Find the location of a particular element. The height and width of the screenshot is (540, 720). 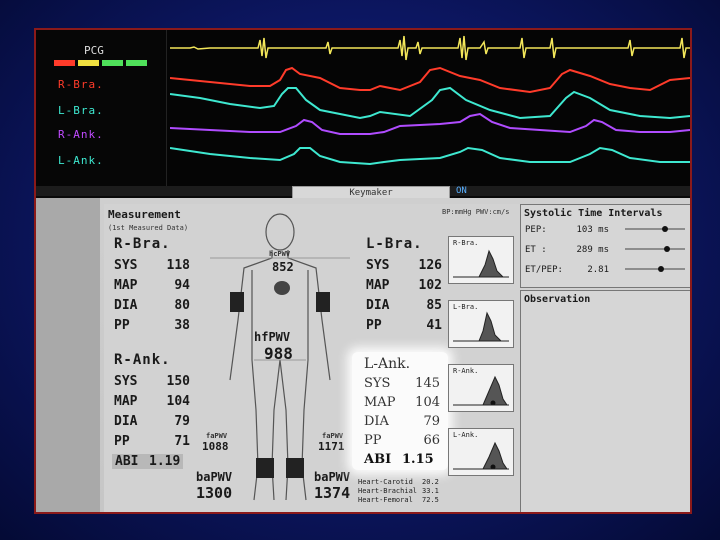

r-bra-sys-label: SYS is located at coordinates (126, 265).